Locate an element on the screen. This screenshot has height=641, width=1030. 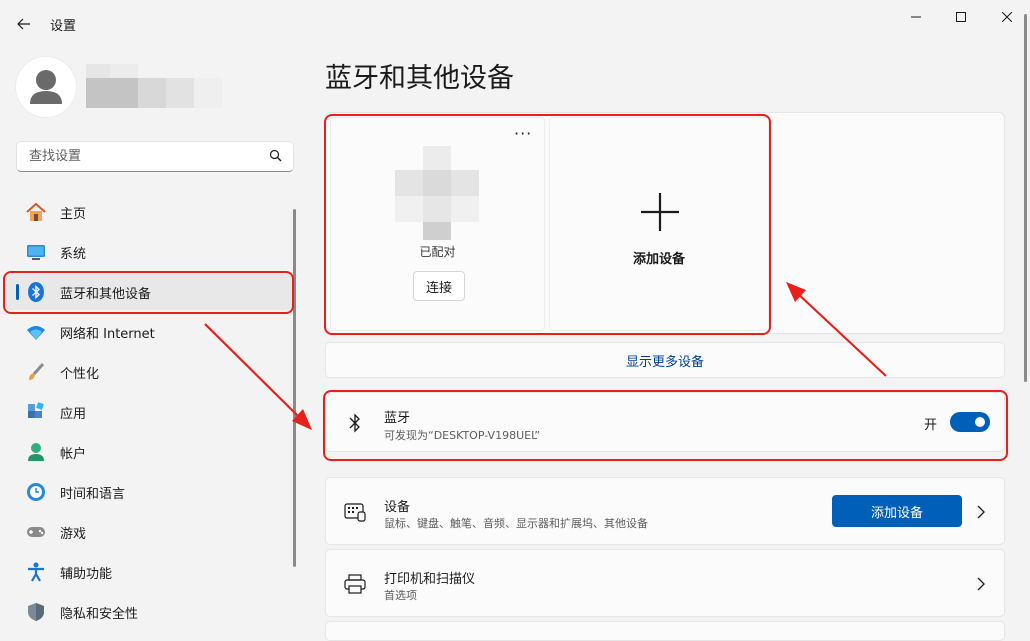
toggle-knob is located at coordinates (980, 422).